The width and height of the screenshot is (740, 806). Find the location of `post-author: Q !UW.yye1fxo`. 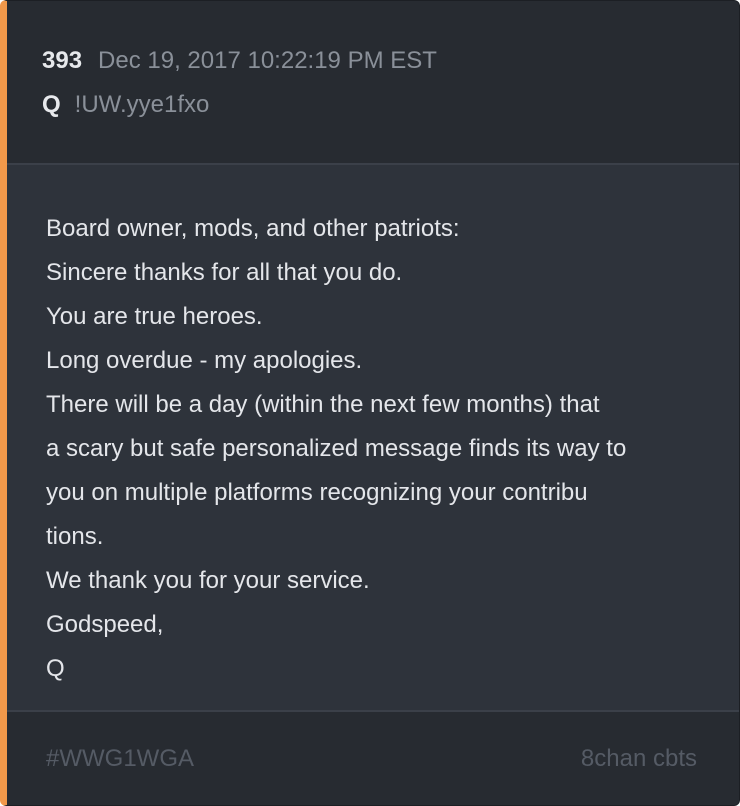

post-author: Q !UW.yye1fxo is located at coordinates (125, 107).